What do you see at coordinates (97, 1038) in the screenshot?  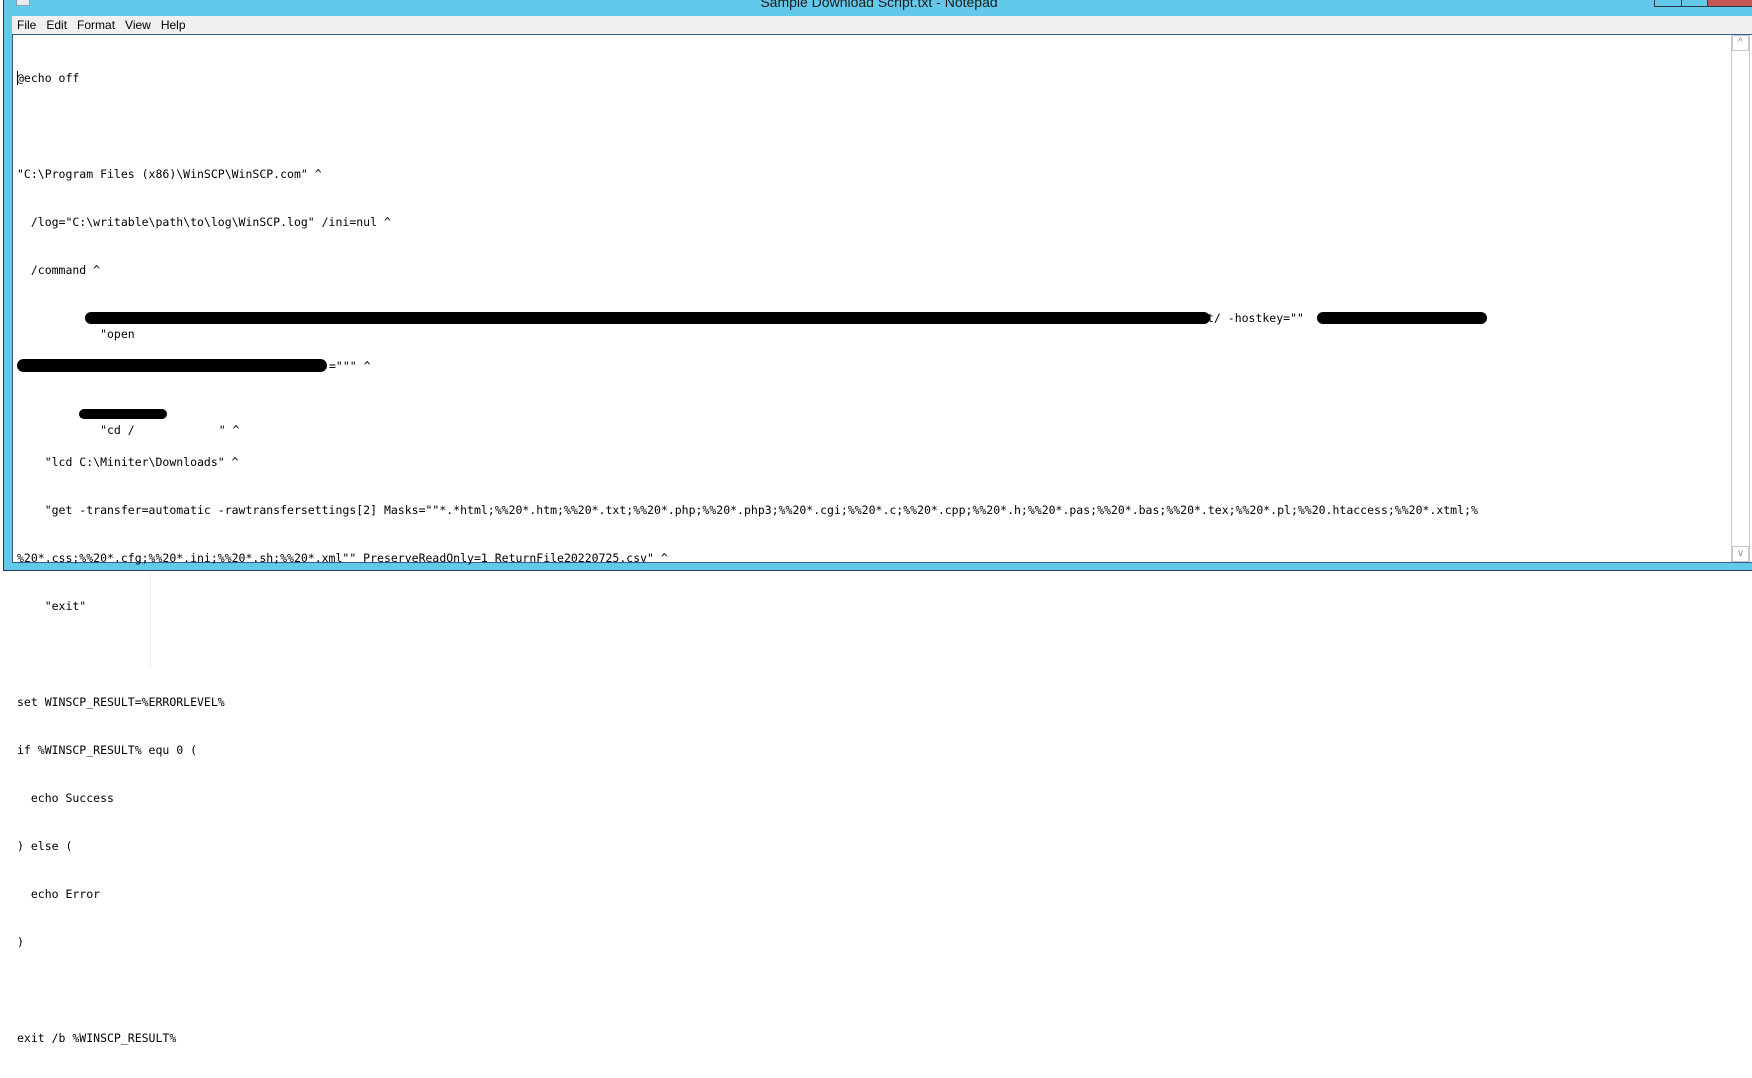 I see `text-line: exit /b %WINSCP_RESULT%` at bounding box center [97, 1038].